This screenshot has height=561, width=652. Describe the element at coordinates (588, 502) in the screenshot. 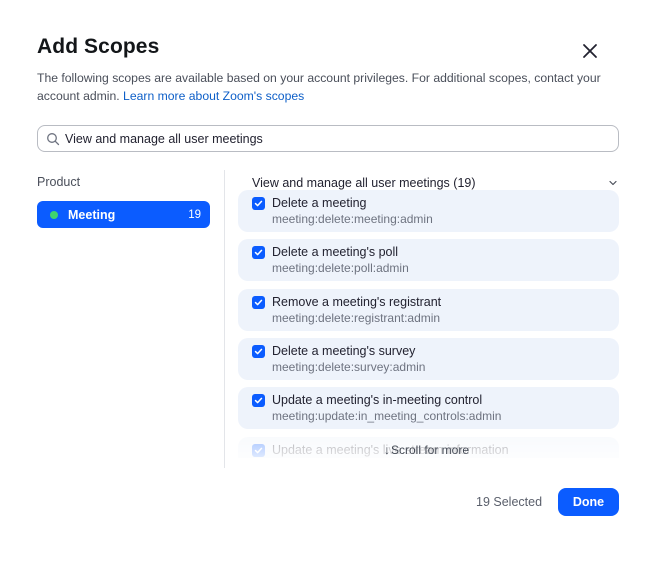

I see `done-button: Done` at that location.